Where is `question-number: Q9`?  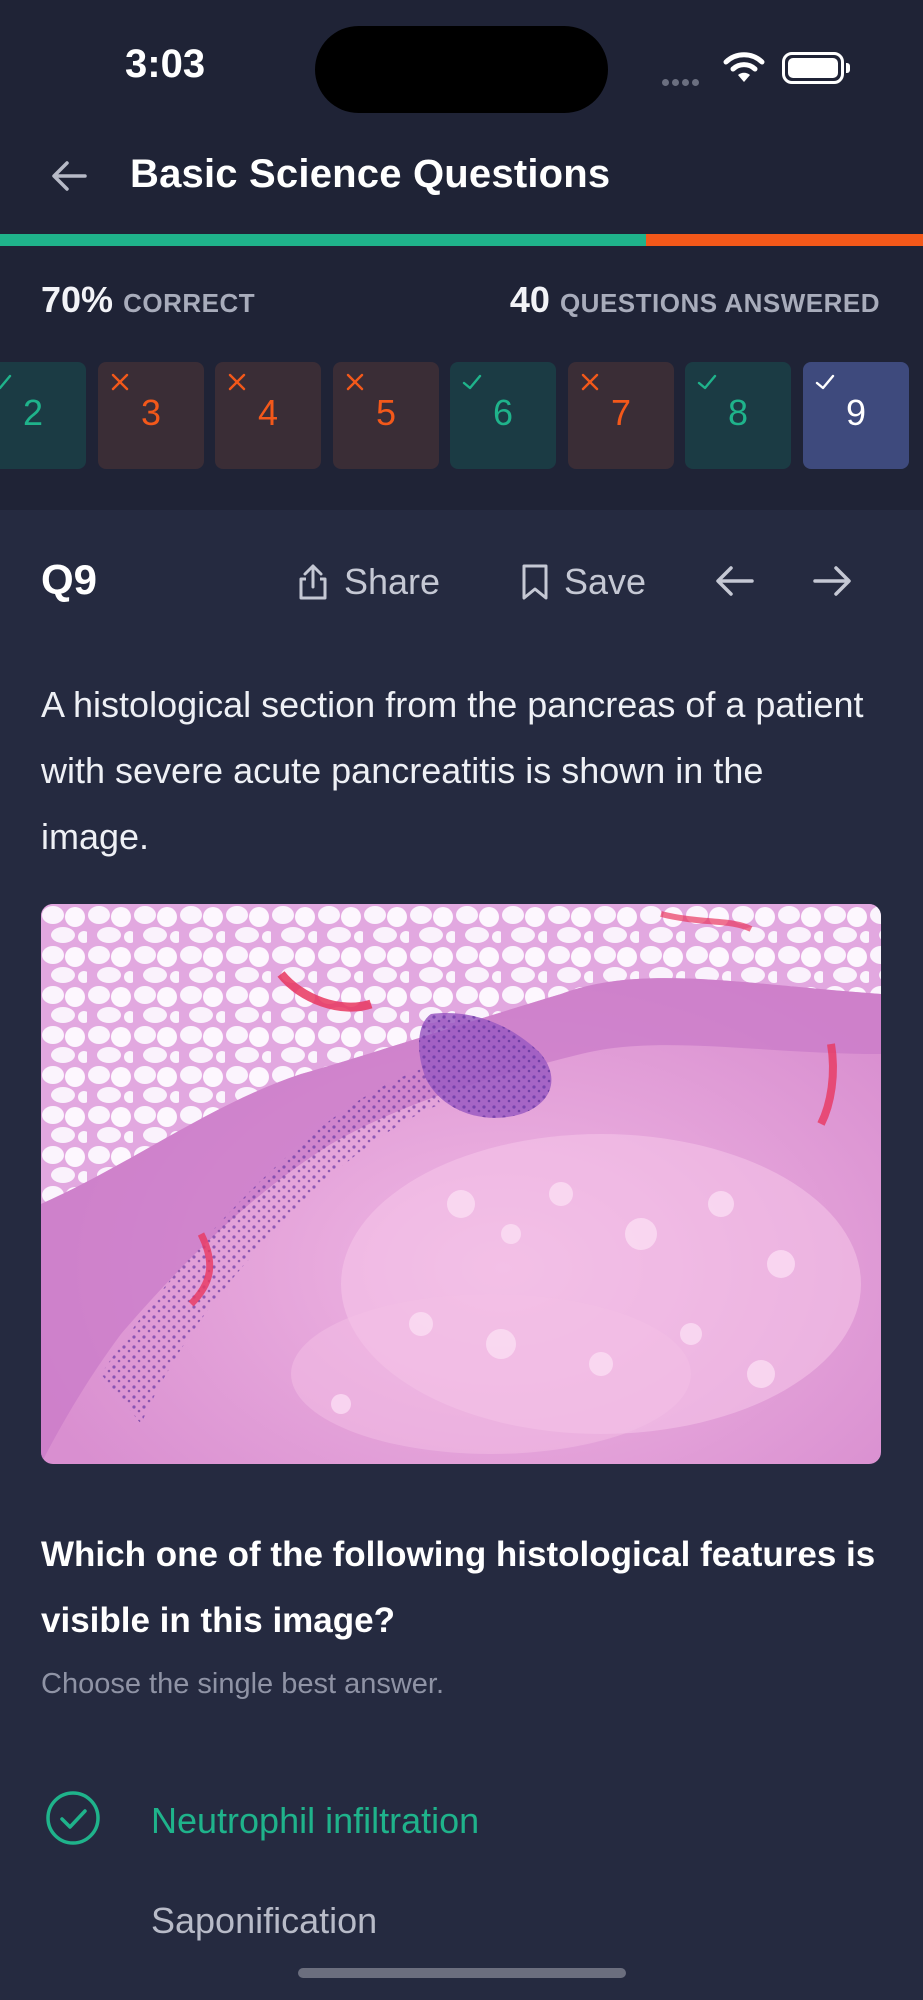 question-number: Q9 is located at coordinates (69, 579).